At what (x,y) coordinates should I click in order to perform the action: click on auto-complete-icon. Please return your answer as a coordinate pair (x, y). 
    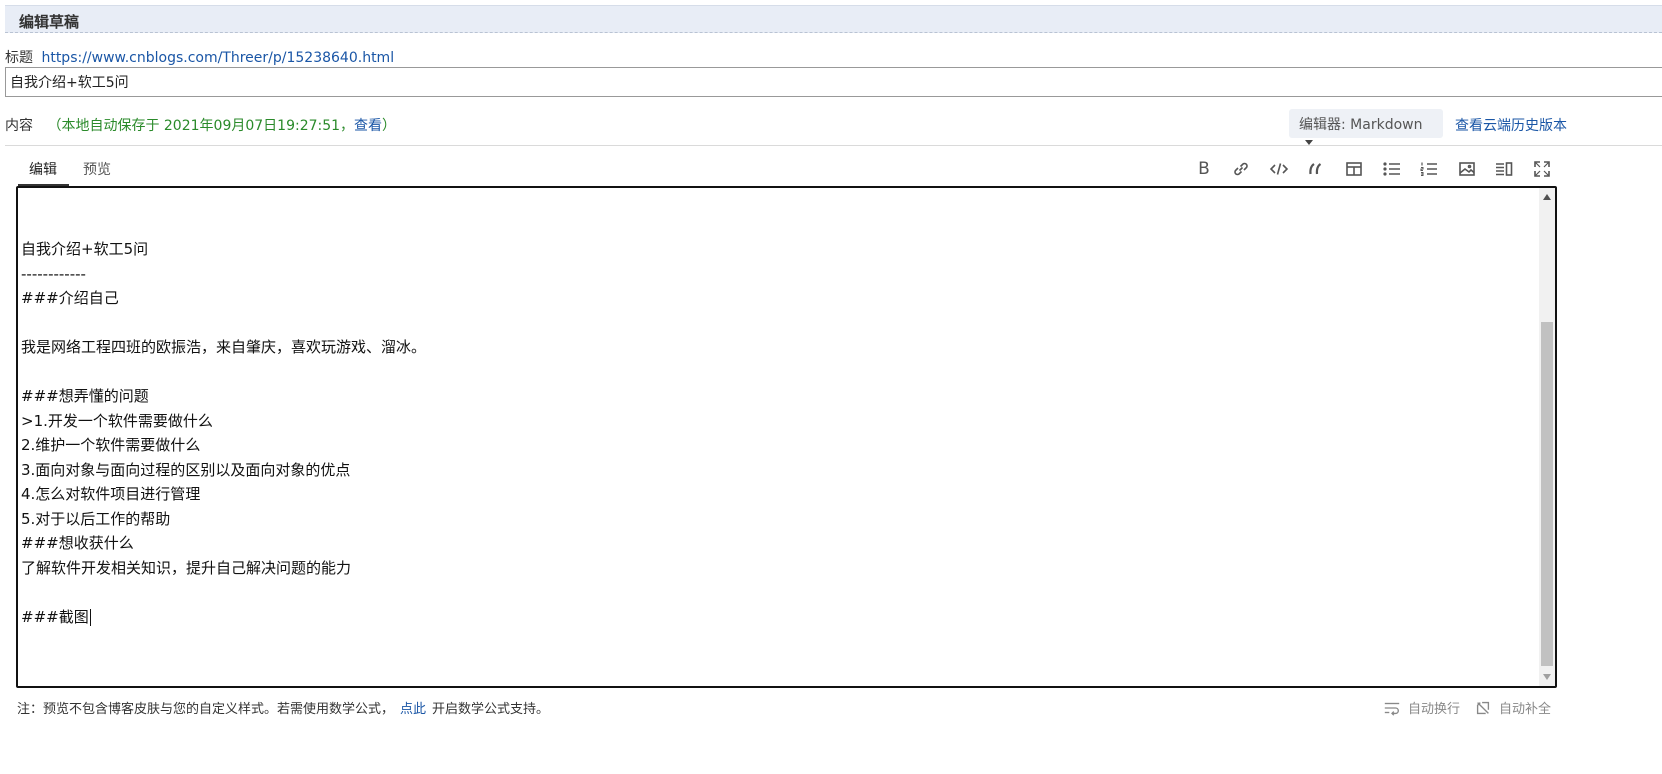
    Looking at the image, I should click on (1483, 707).